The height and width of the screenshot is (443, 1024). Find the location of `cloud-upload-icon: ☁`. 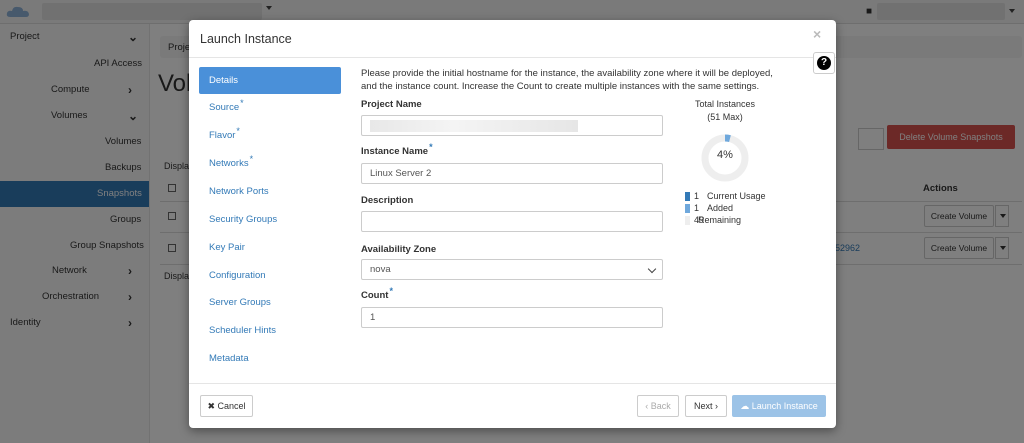

cloud-upload-icon: ☁ is located at coordinates (745, 406).